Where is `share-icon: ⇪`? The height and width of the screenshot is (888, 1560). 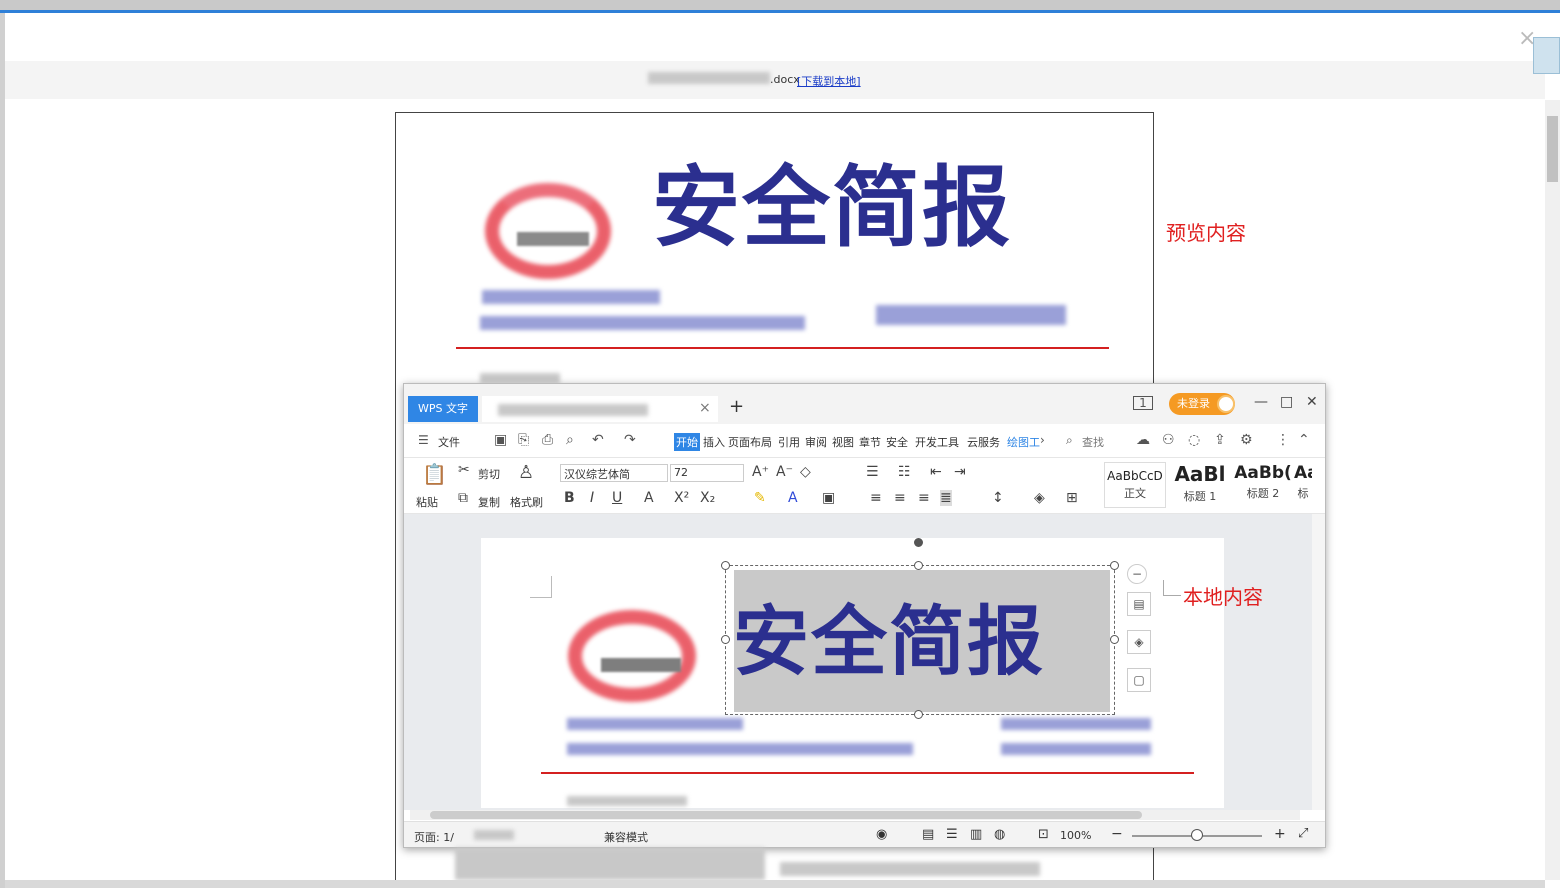 share-icon: ⇪ is located at coordinates (1220, 440).